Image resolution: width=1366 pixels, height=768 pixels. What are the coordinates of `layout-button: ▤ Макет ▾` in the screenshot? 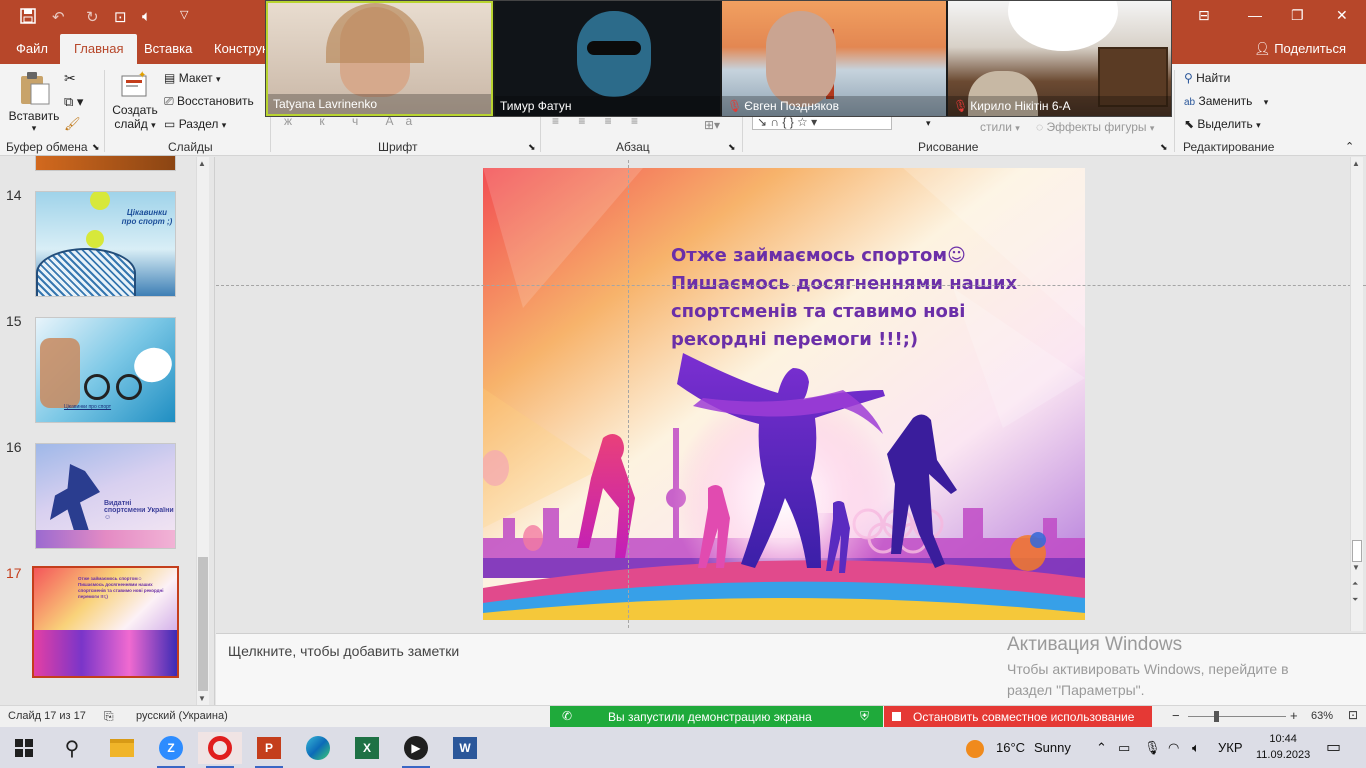 It's located at (192, 78).